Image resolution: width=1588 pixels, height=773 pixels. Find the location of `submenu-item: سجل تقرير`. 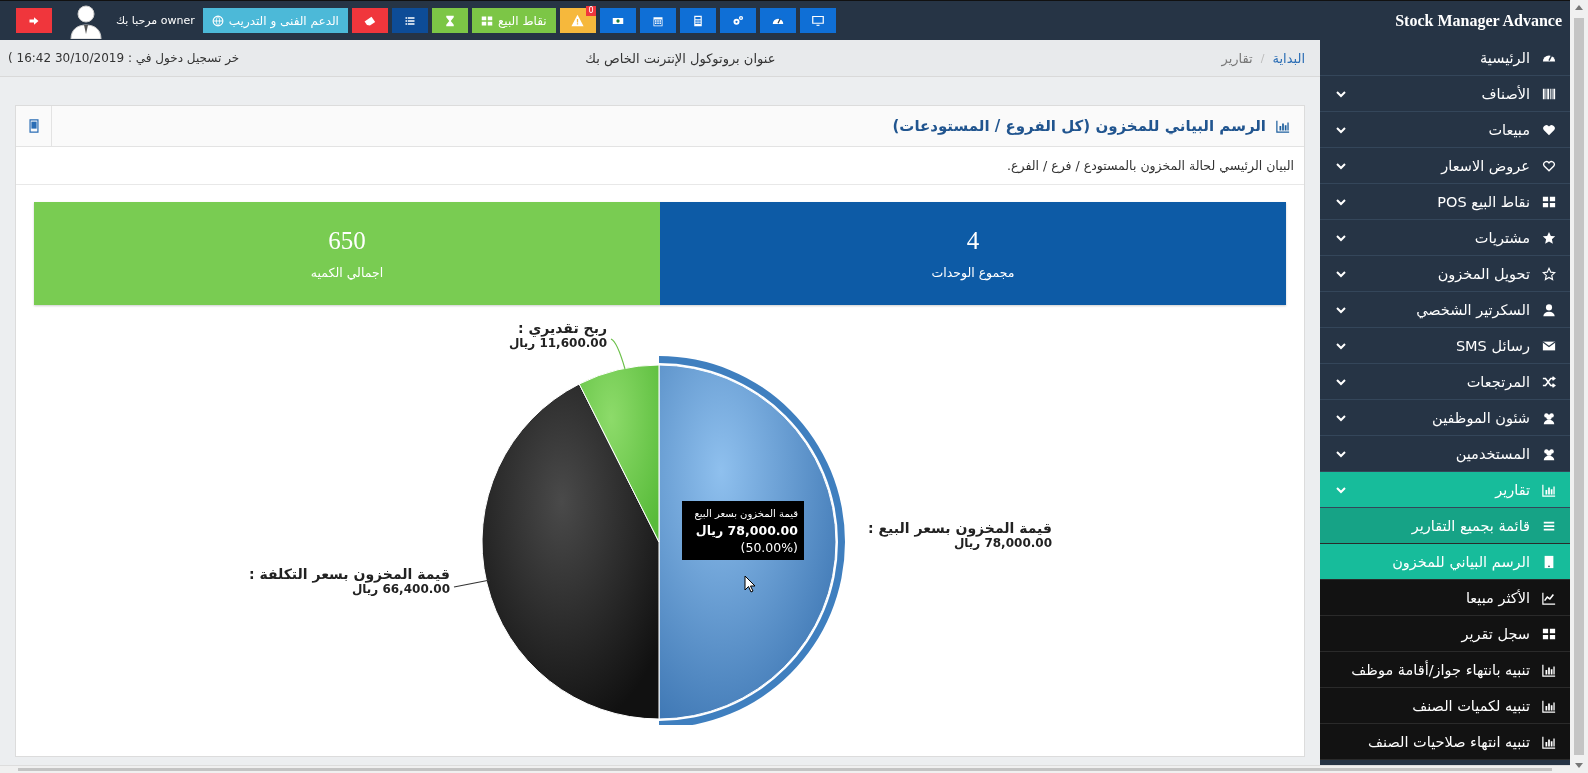

submenu-item: سجل تقرير is located at coordinates (1445, 634).